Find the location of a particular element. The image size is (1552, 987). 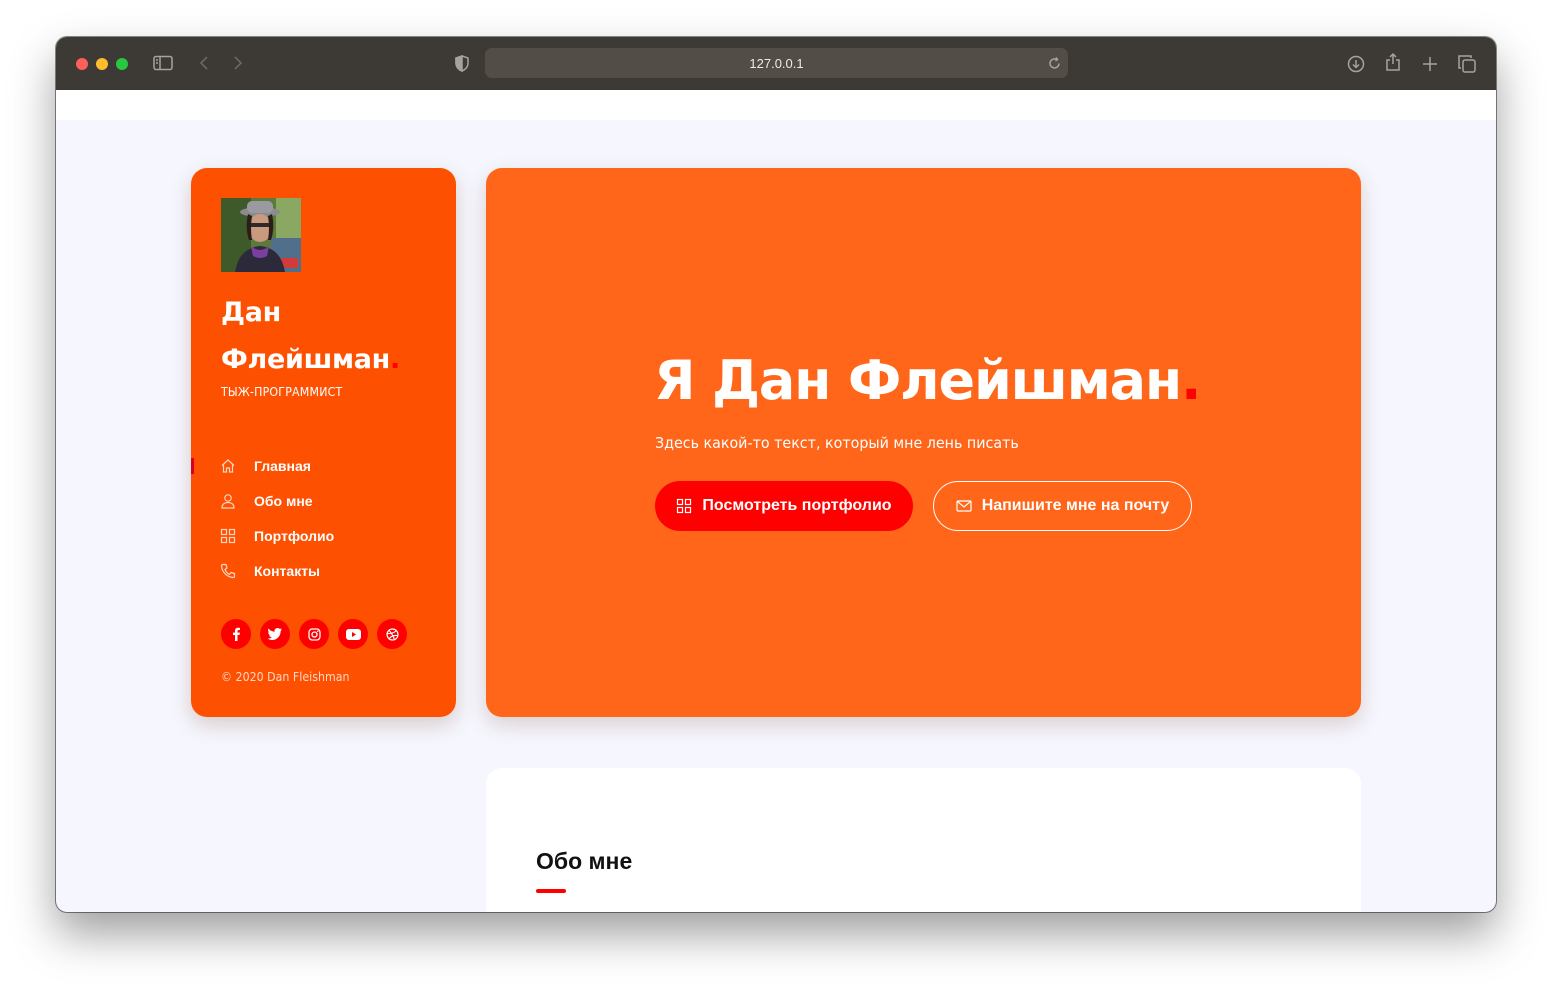

about-section: Обо мне is located at coordinates (923, 840).